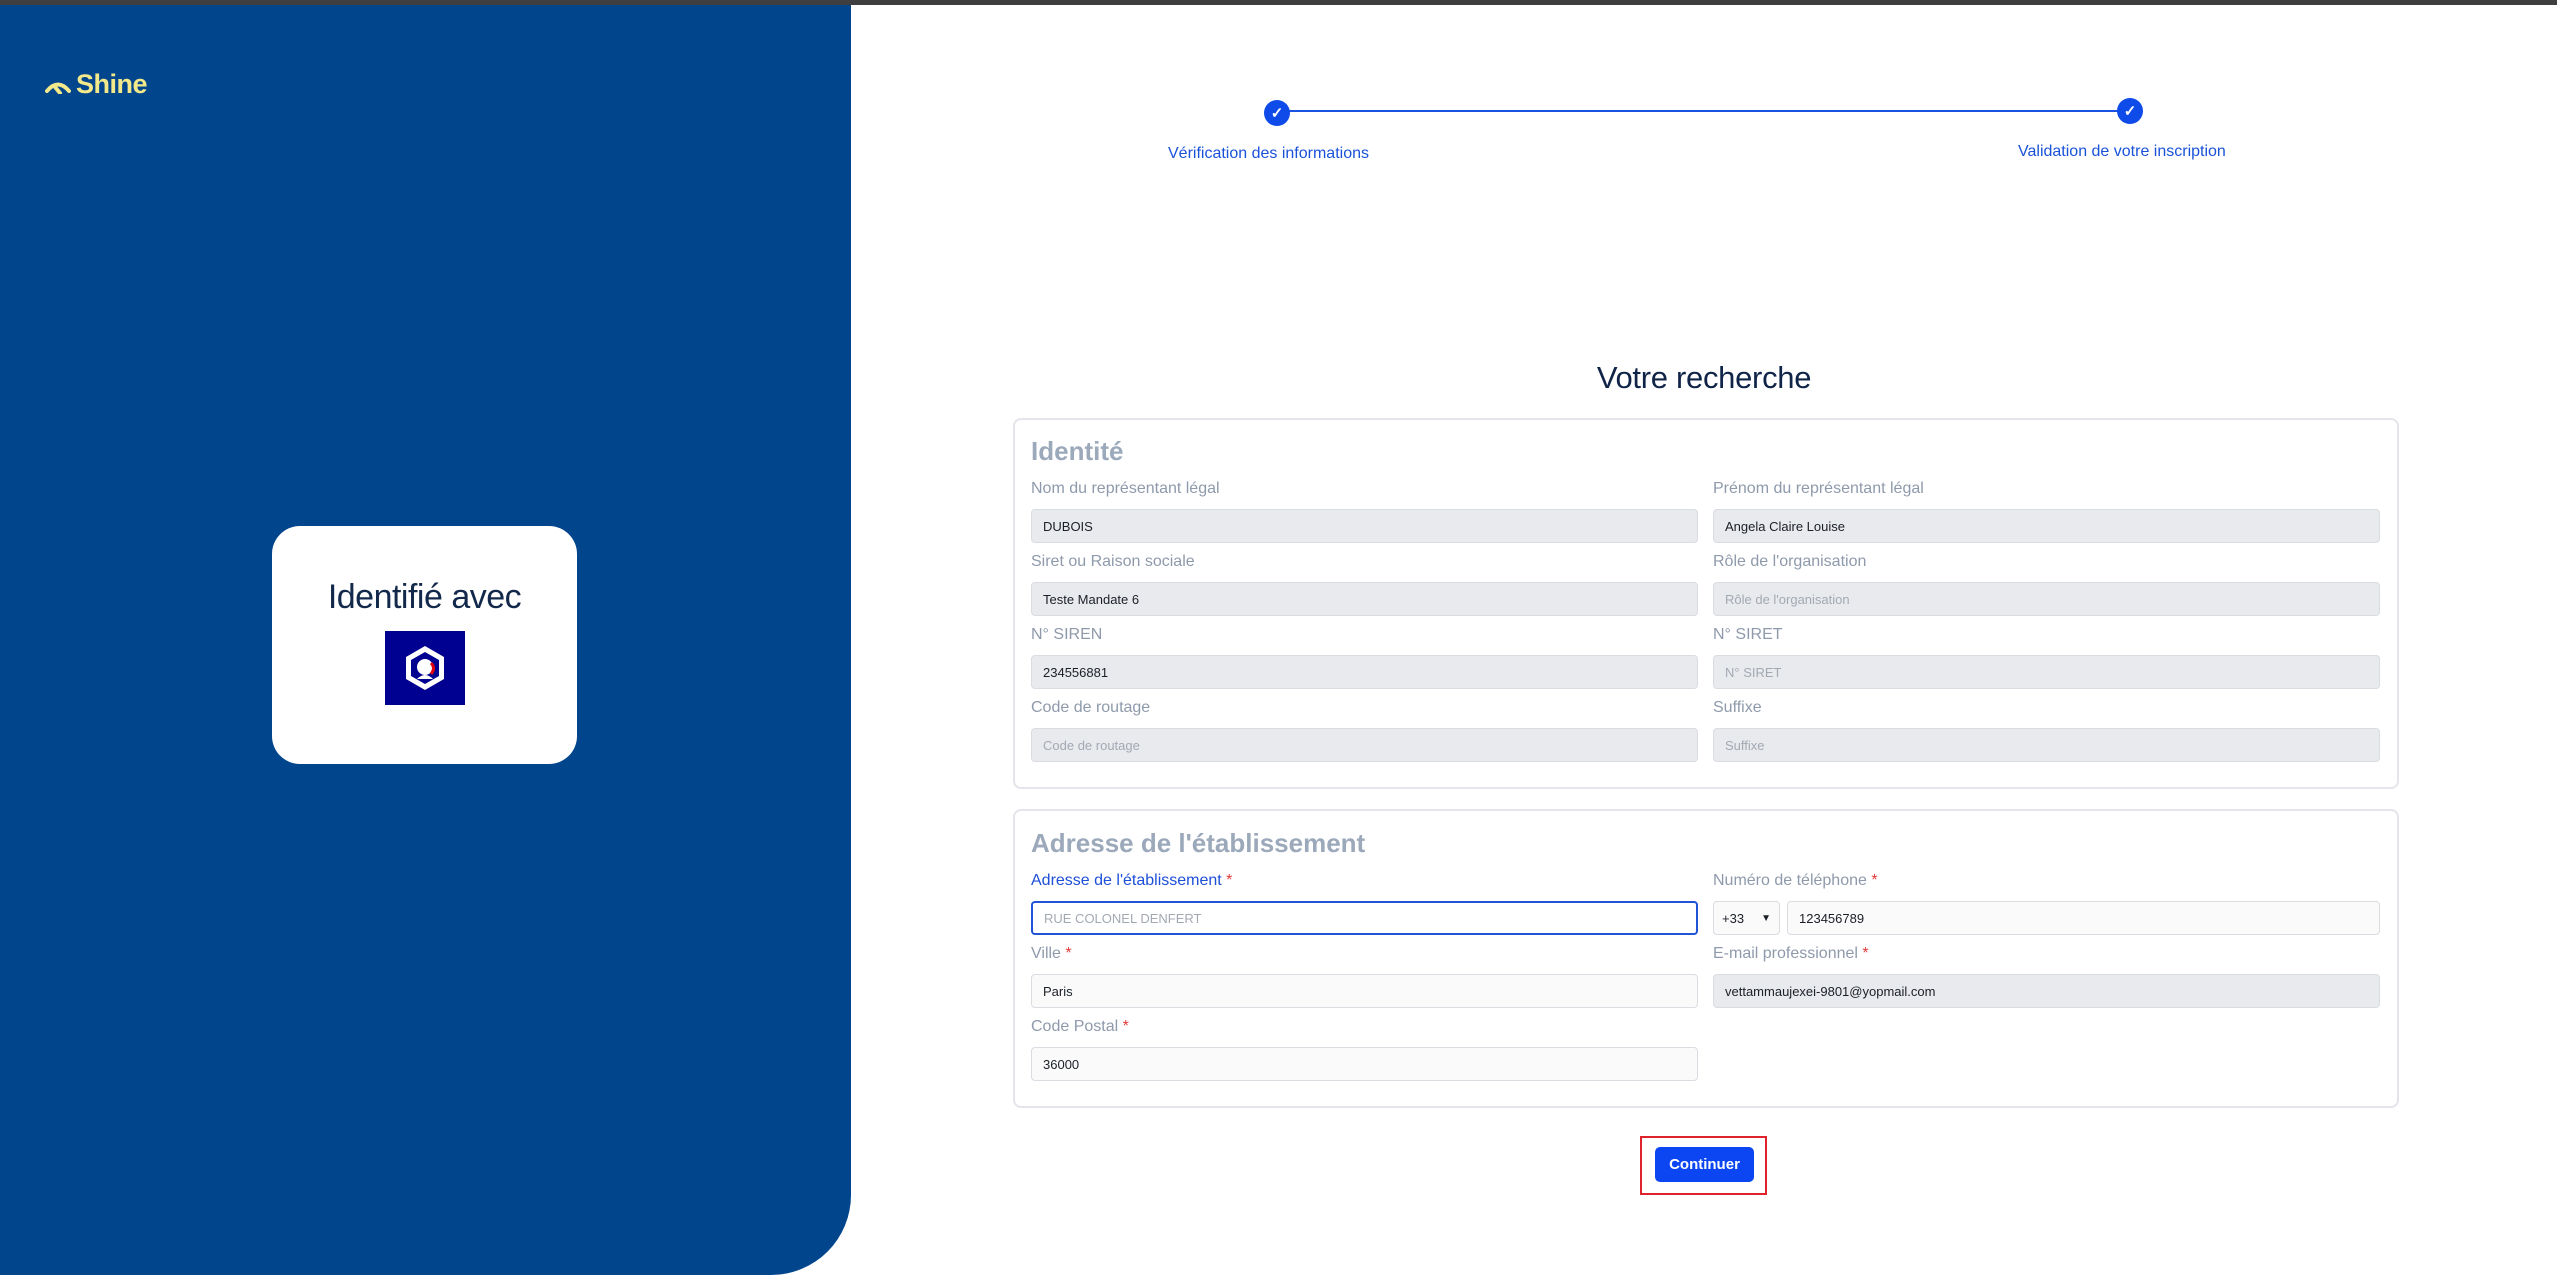 This screenshot has height=1275, width=2557. Describe the element at coordinates (1818, 488) in the screenshot. I see `prenom-label: Prénom du représentant légal` at that location.